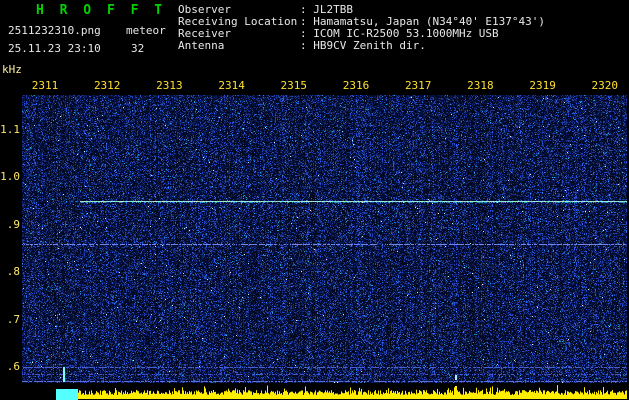  Describe the element at coordinates (356, 85) in the screenshot. I see `x-tick-label: 2316` at that location.